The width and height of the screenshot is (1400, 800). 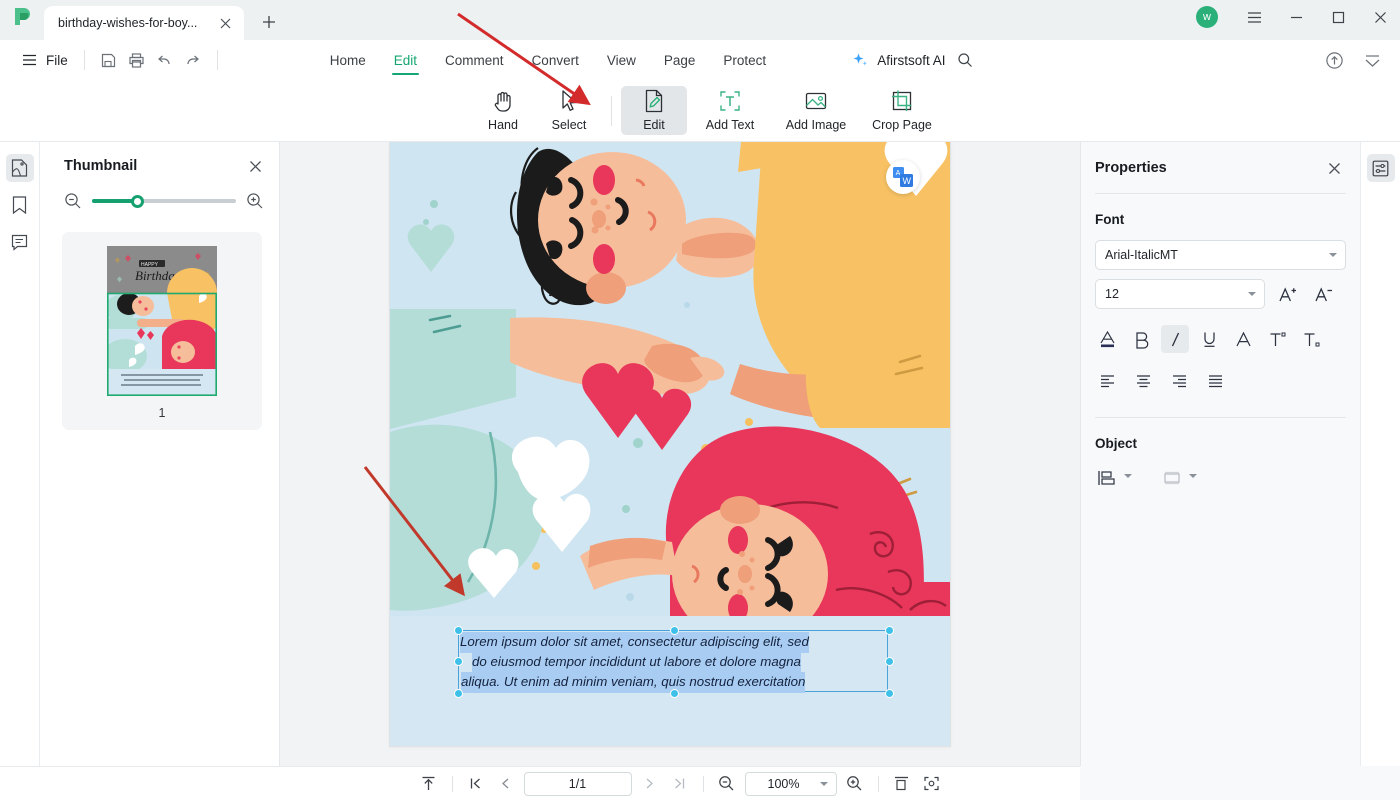 I want to click on font-style-button, so click(x=1243, y=339).